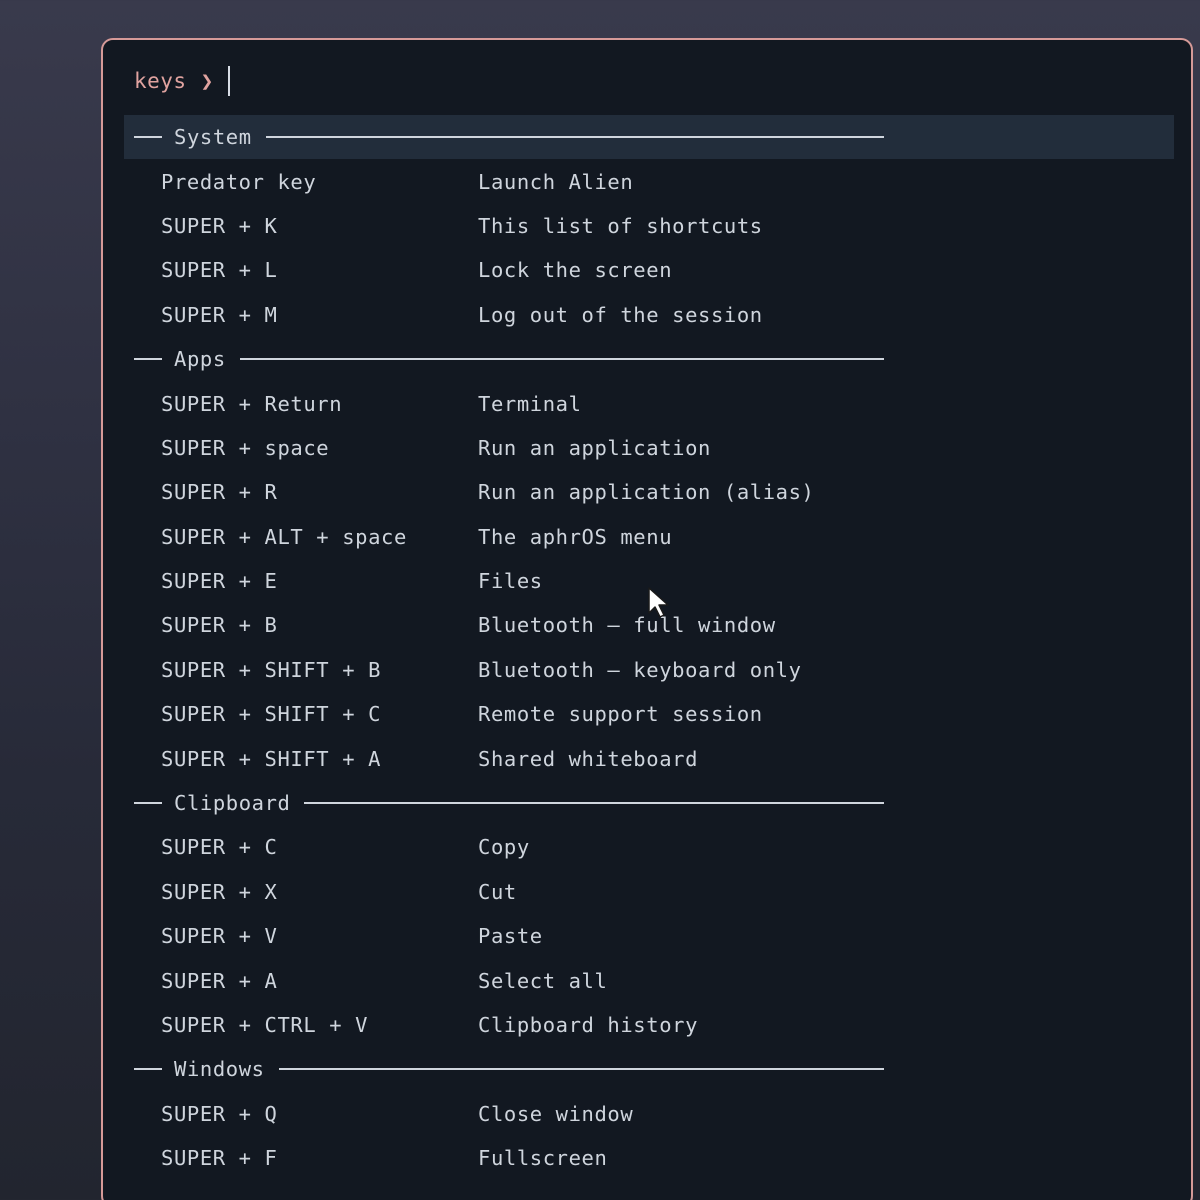 The height and width of the screenshot is (1200, 1200). I want to click on section-header-system: System, so click(649, 137).